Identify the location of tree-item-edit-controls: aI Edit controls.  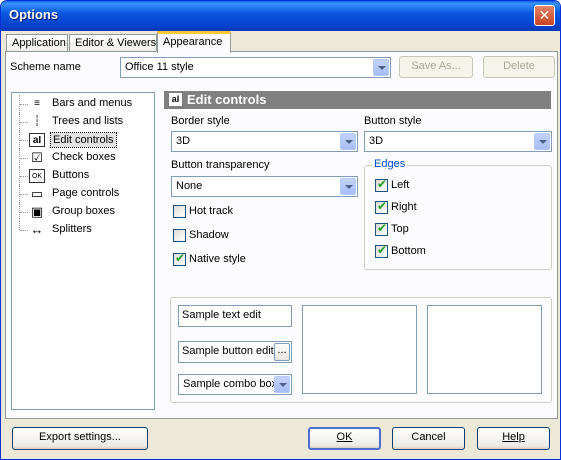
(82, 140).